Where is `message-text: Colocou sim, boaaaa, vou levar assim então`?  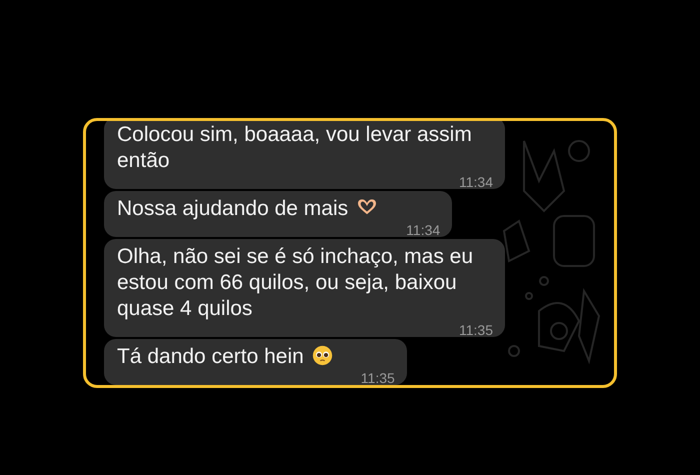
message-text: Colocou sim, boaaaa, vou levar assim então is located at coordinates (294, 147).